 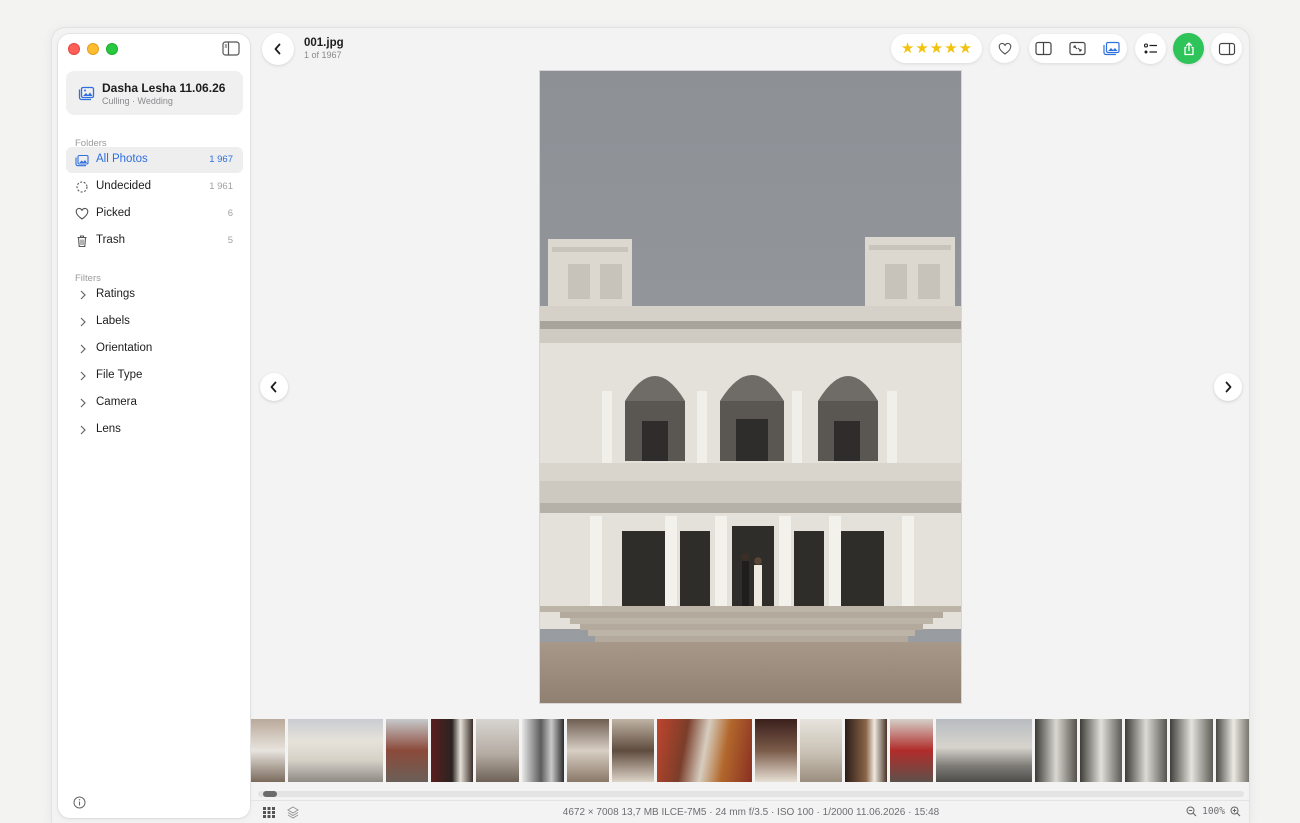 What do you see at coordinates (221, 186) in the screenshot?
I see `sidebar-item-count: 1 961` at bounding box center [221, 186].